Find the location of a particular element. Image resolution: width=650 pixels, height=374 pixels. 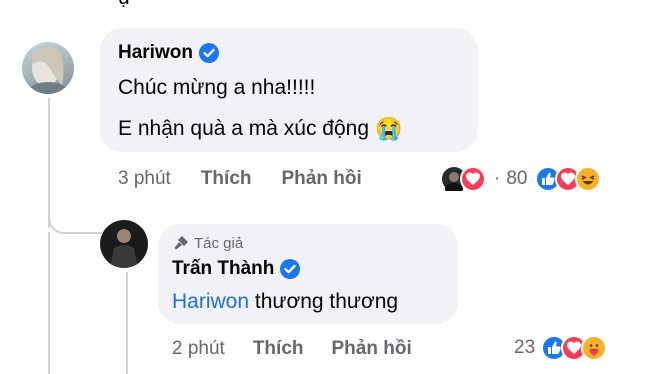

haha-reaction-icon is located at coordinates (588, 179).